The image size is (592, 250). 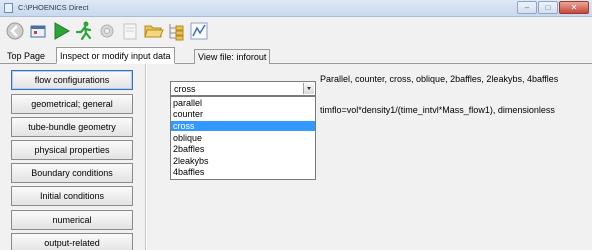 I want to click on output-related-button: output-related, so click(x=72, y=241).